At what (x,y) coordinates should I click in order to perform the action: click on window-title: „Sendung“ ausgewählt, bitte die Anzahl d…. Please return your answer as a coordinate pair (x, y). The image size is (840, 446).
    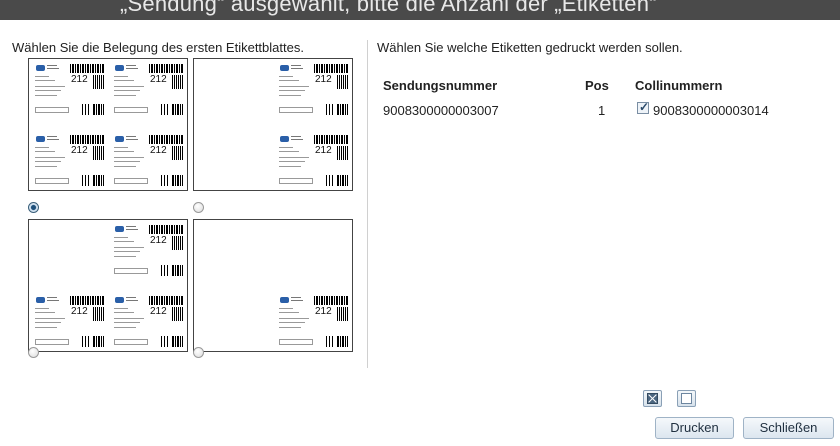
    Looking at the image, I should click on (388, 8).